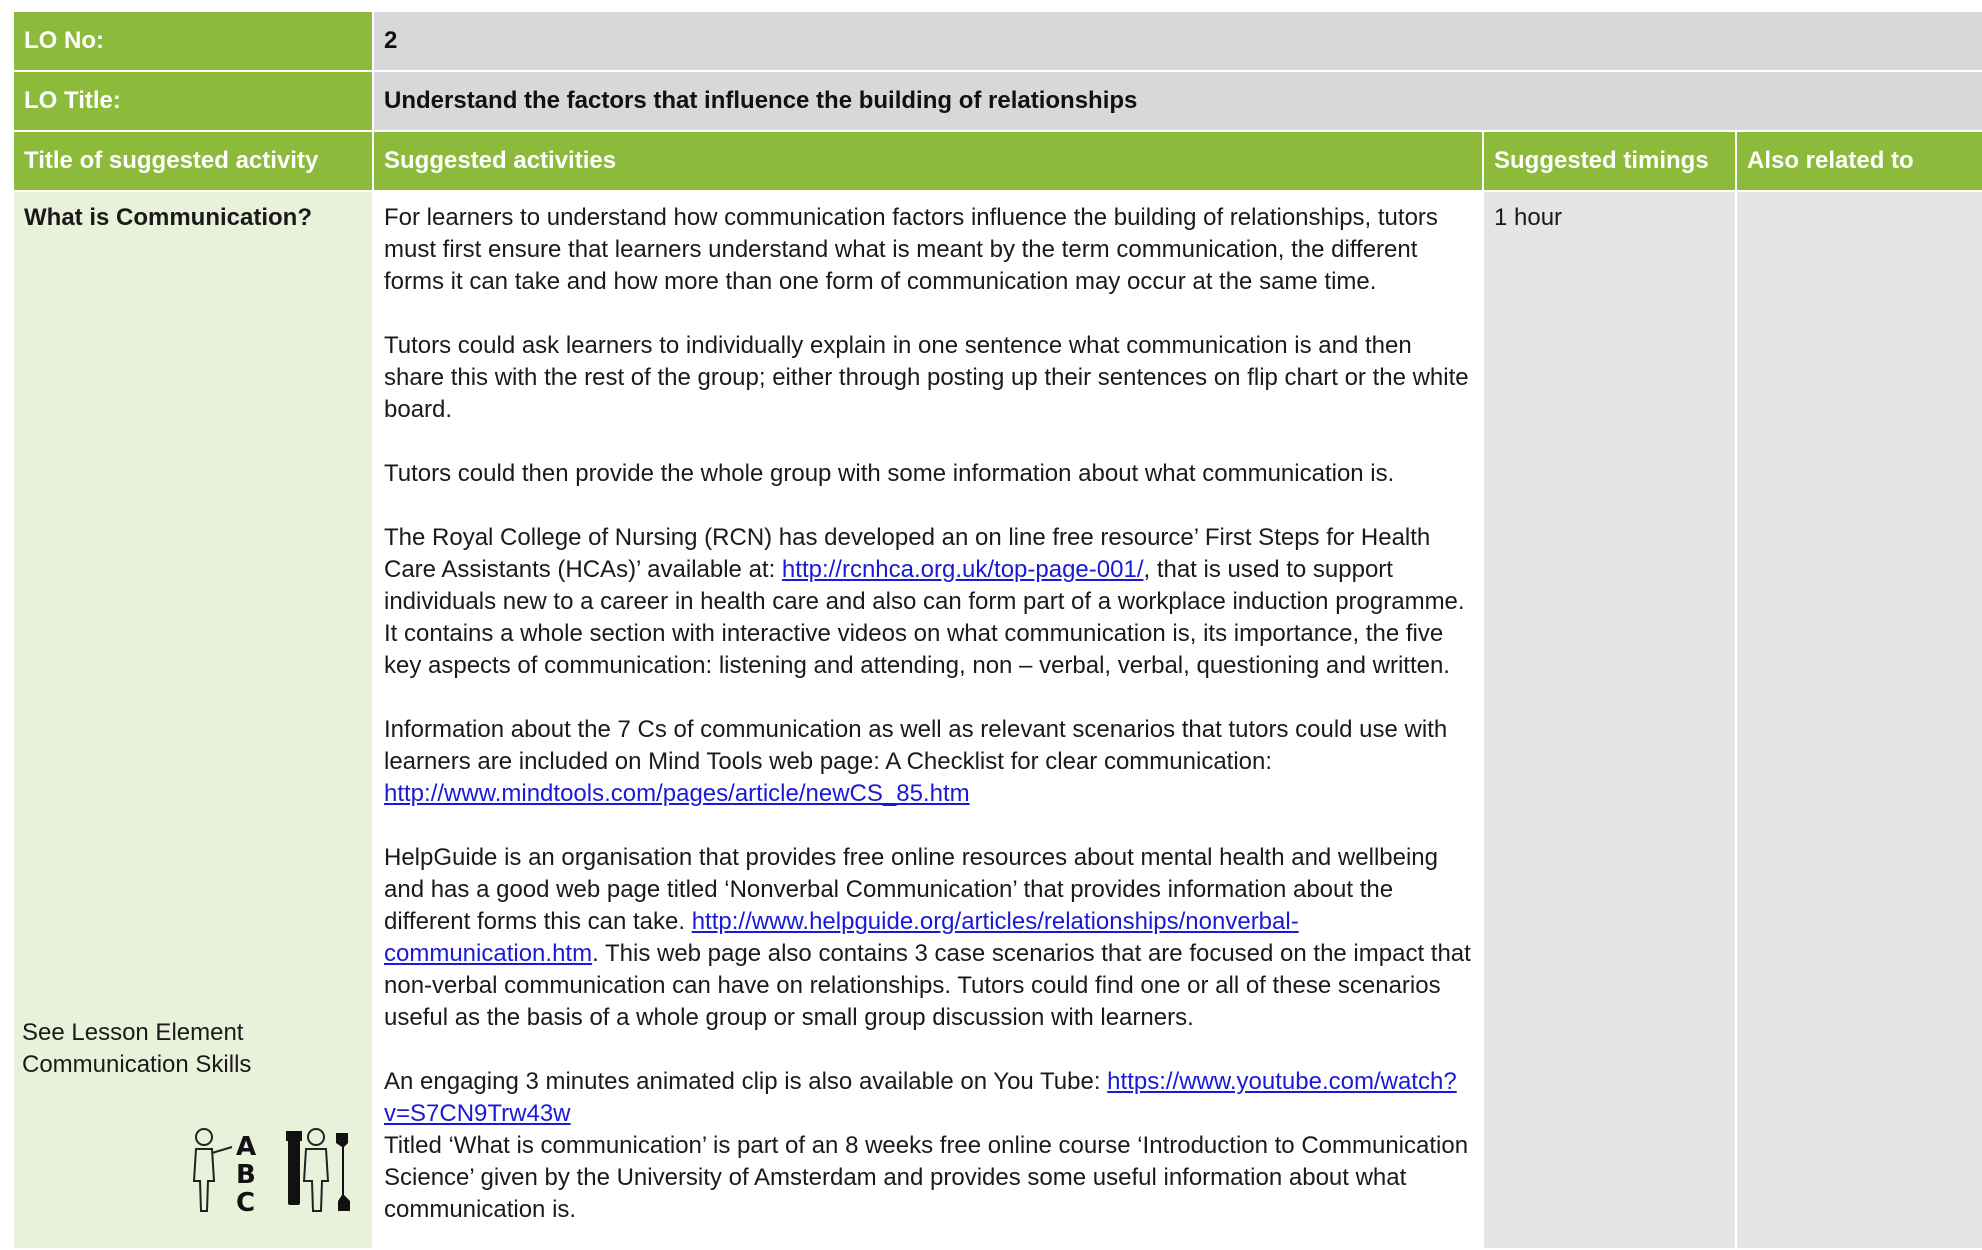  Describe the element at coordinates (1858, 720) in the screenshot. I see `related-cell` at that location.